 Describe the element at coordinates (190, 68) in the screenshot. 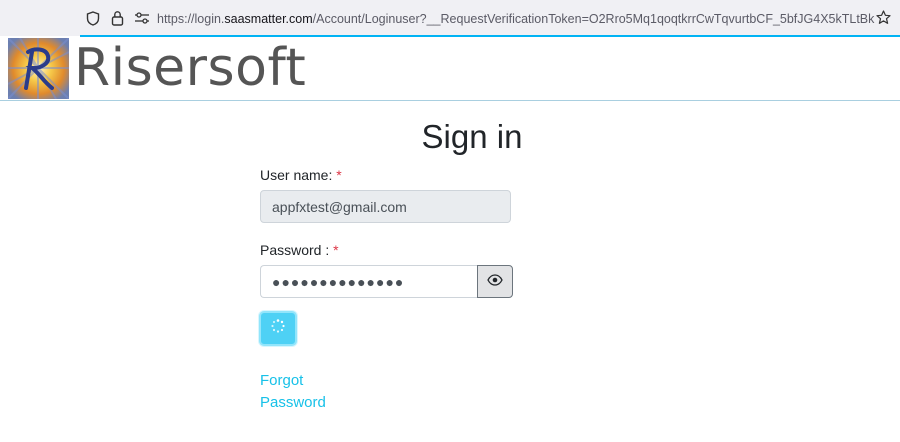

I see `brand-name: Risersoft` at that location.